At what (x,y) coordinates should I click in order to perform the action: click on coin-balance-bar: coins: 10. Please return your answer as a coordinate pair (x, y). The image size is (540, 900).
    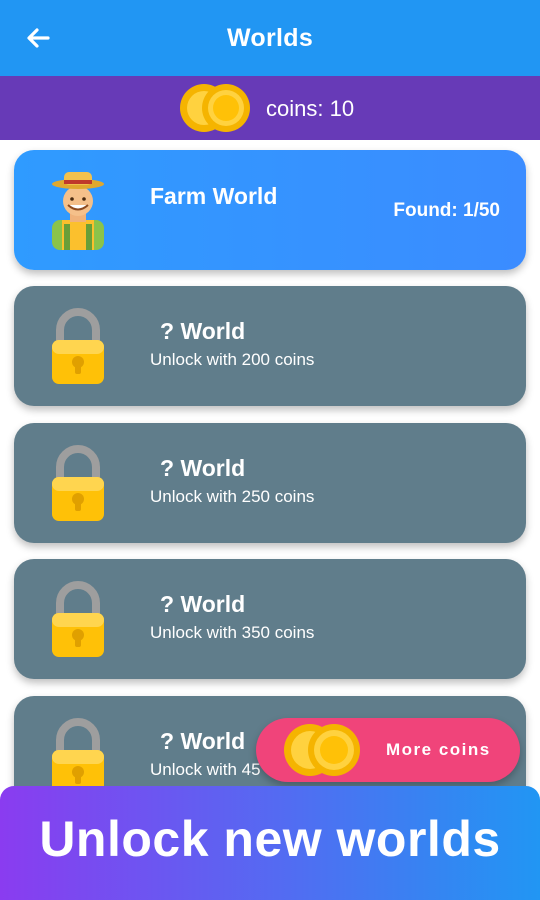
    Looking at the image, I should click on (270, 108).